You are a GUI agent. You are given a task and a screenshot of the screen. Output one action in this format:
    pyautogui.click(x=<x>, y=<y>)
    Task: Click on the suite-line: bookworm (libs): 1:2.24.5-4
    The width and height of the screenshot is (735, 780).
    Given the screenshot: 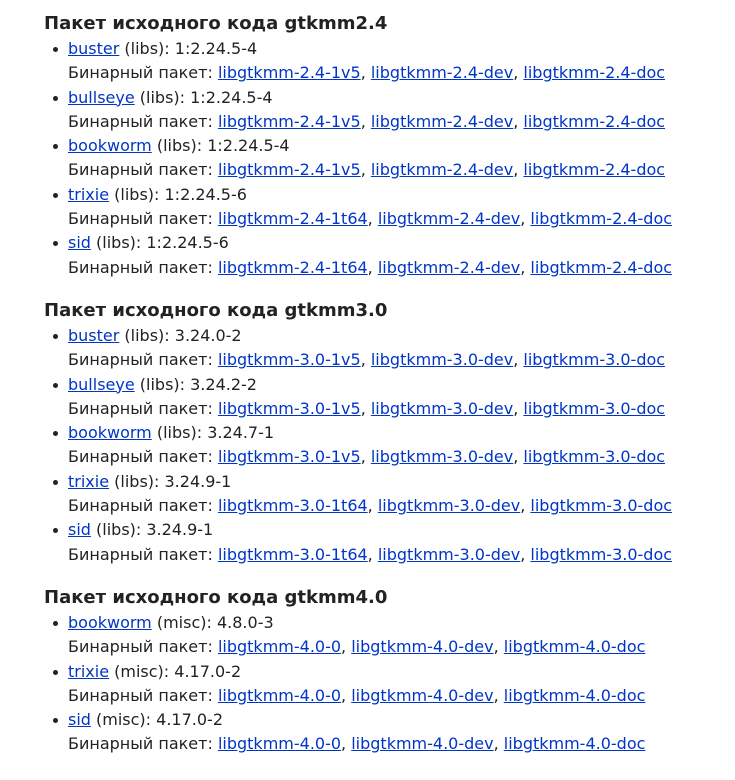 What is the action you would take?
    pyautogui.click(x=401, y=146)
    